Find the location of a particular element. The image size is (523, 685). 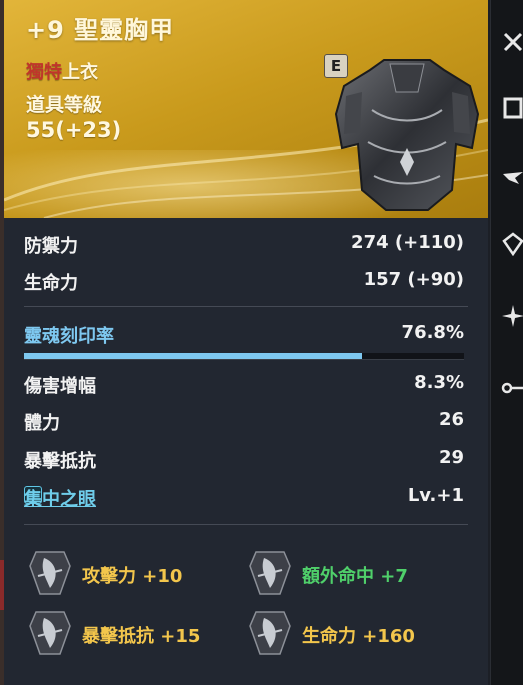

option-row-damage-amp: 傷害增幅 8.3% is located at coordinates (244, 383).